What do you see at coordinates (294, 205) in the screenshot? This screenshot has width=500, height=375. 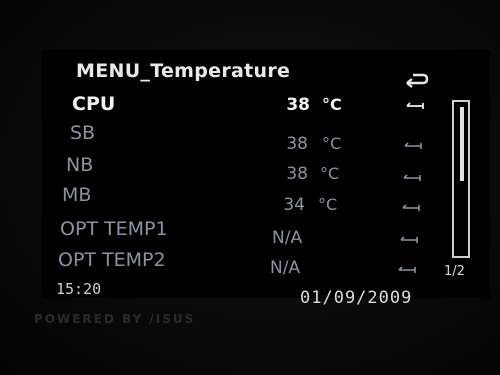 I see `row-value: 34` at bounding box center [294, 205].